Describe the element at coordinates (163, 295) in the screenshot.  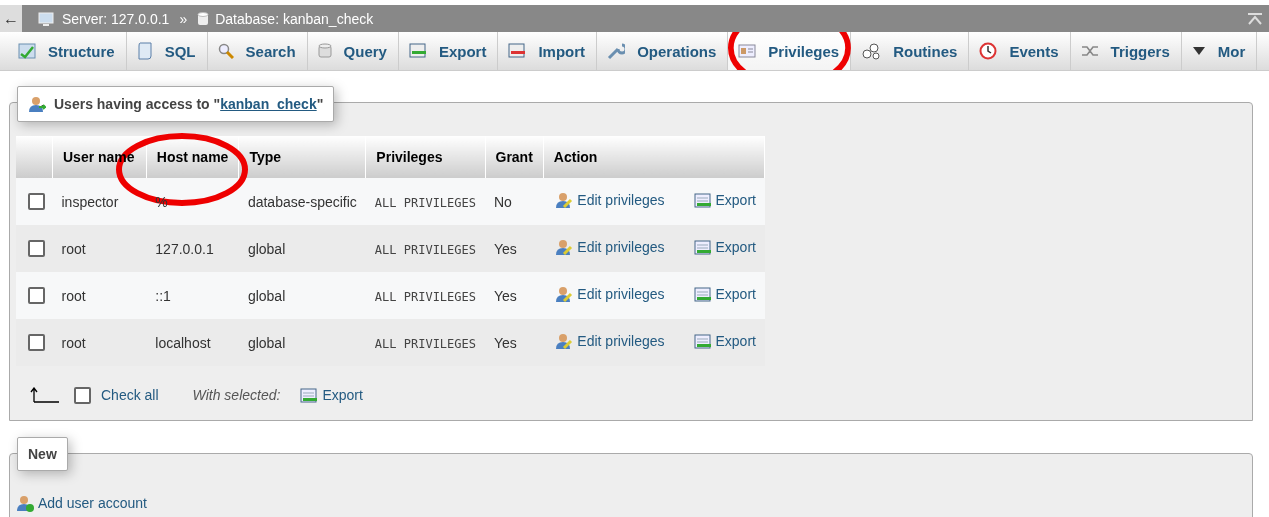
I see `table-cell: ::1` at that location.